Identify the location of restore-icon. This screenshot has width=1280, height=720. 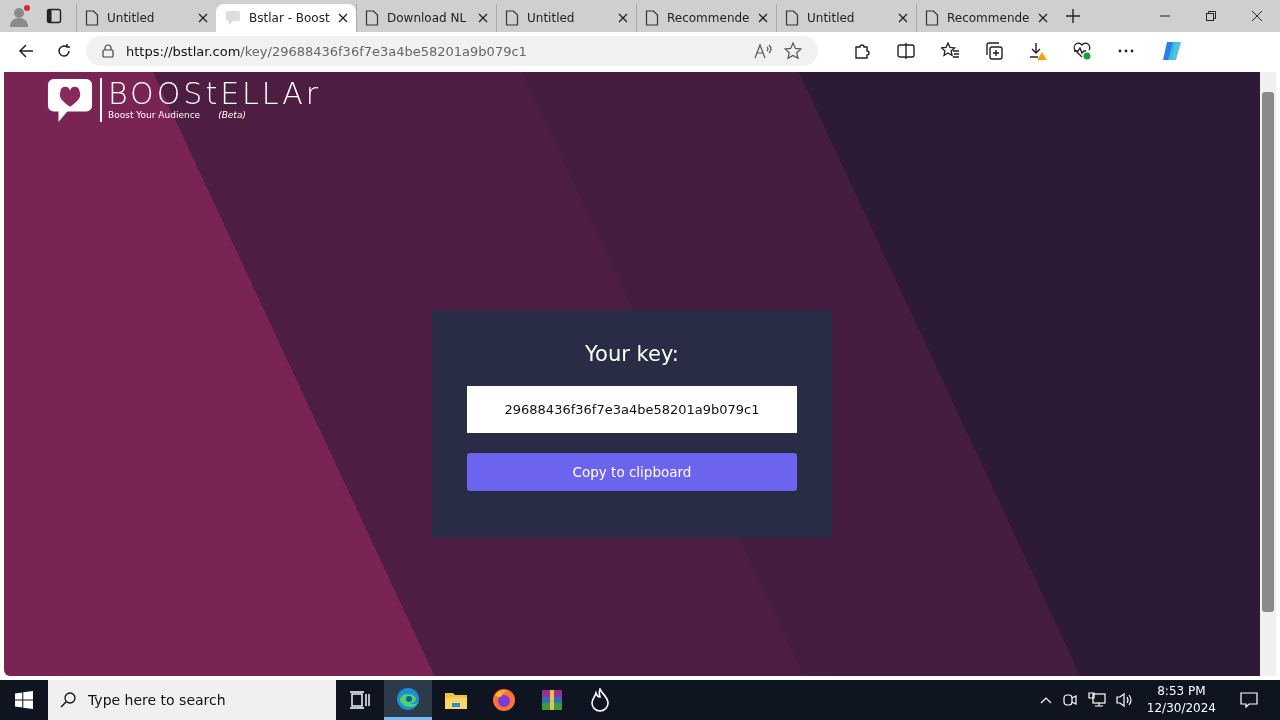
(1211, 16).